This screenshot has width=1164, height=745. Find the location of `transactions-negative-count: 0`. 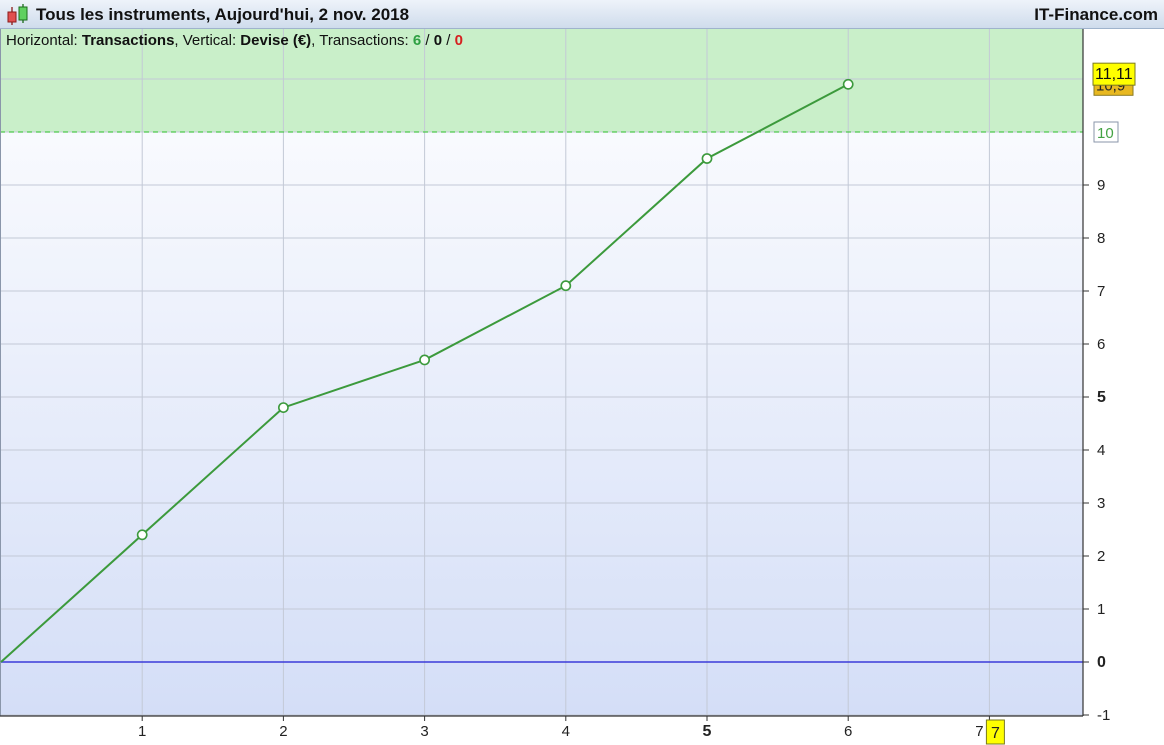

transactions-negative-count: 0 is located at coordinates (458, 40).